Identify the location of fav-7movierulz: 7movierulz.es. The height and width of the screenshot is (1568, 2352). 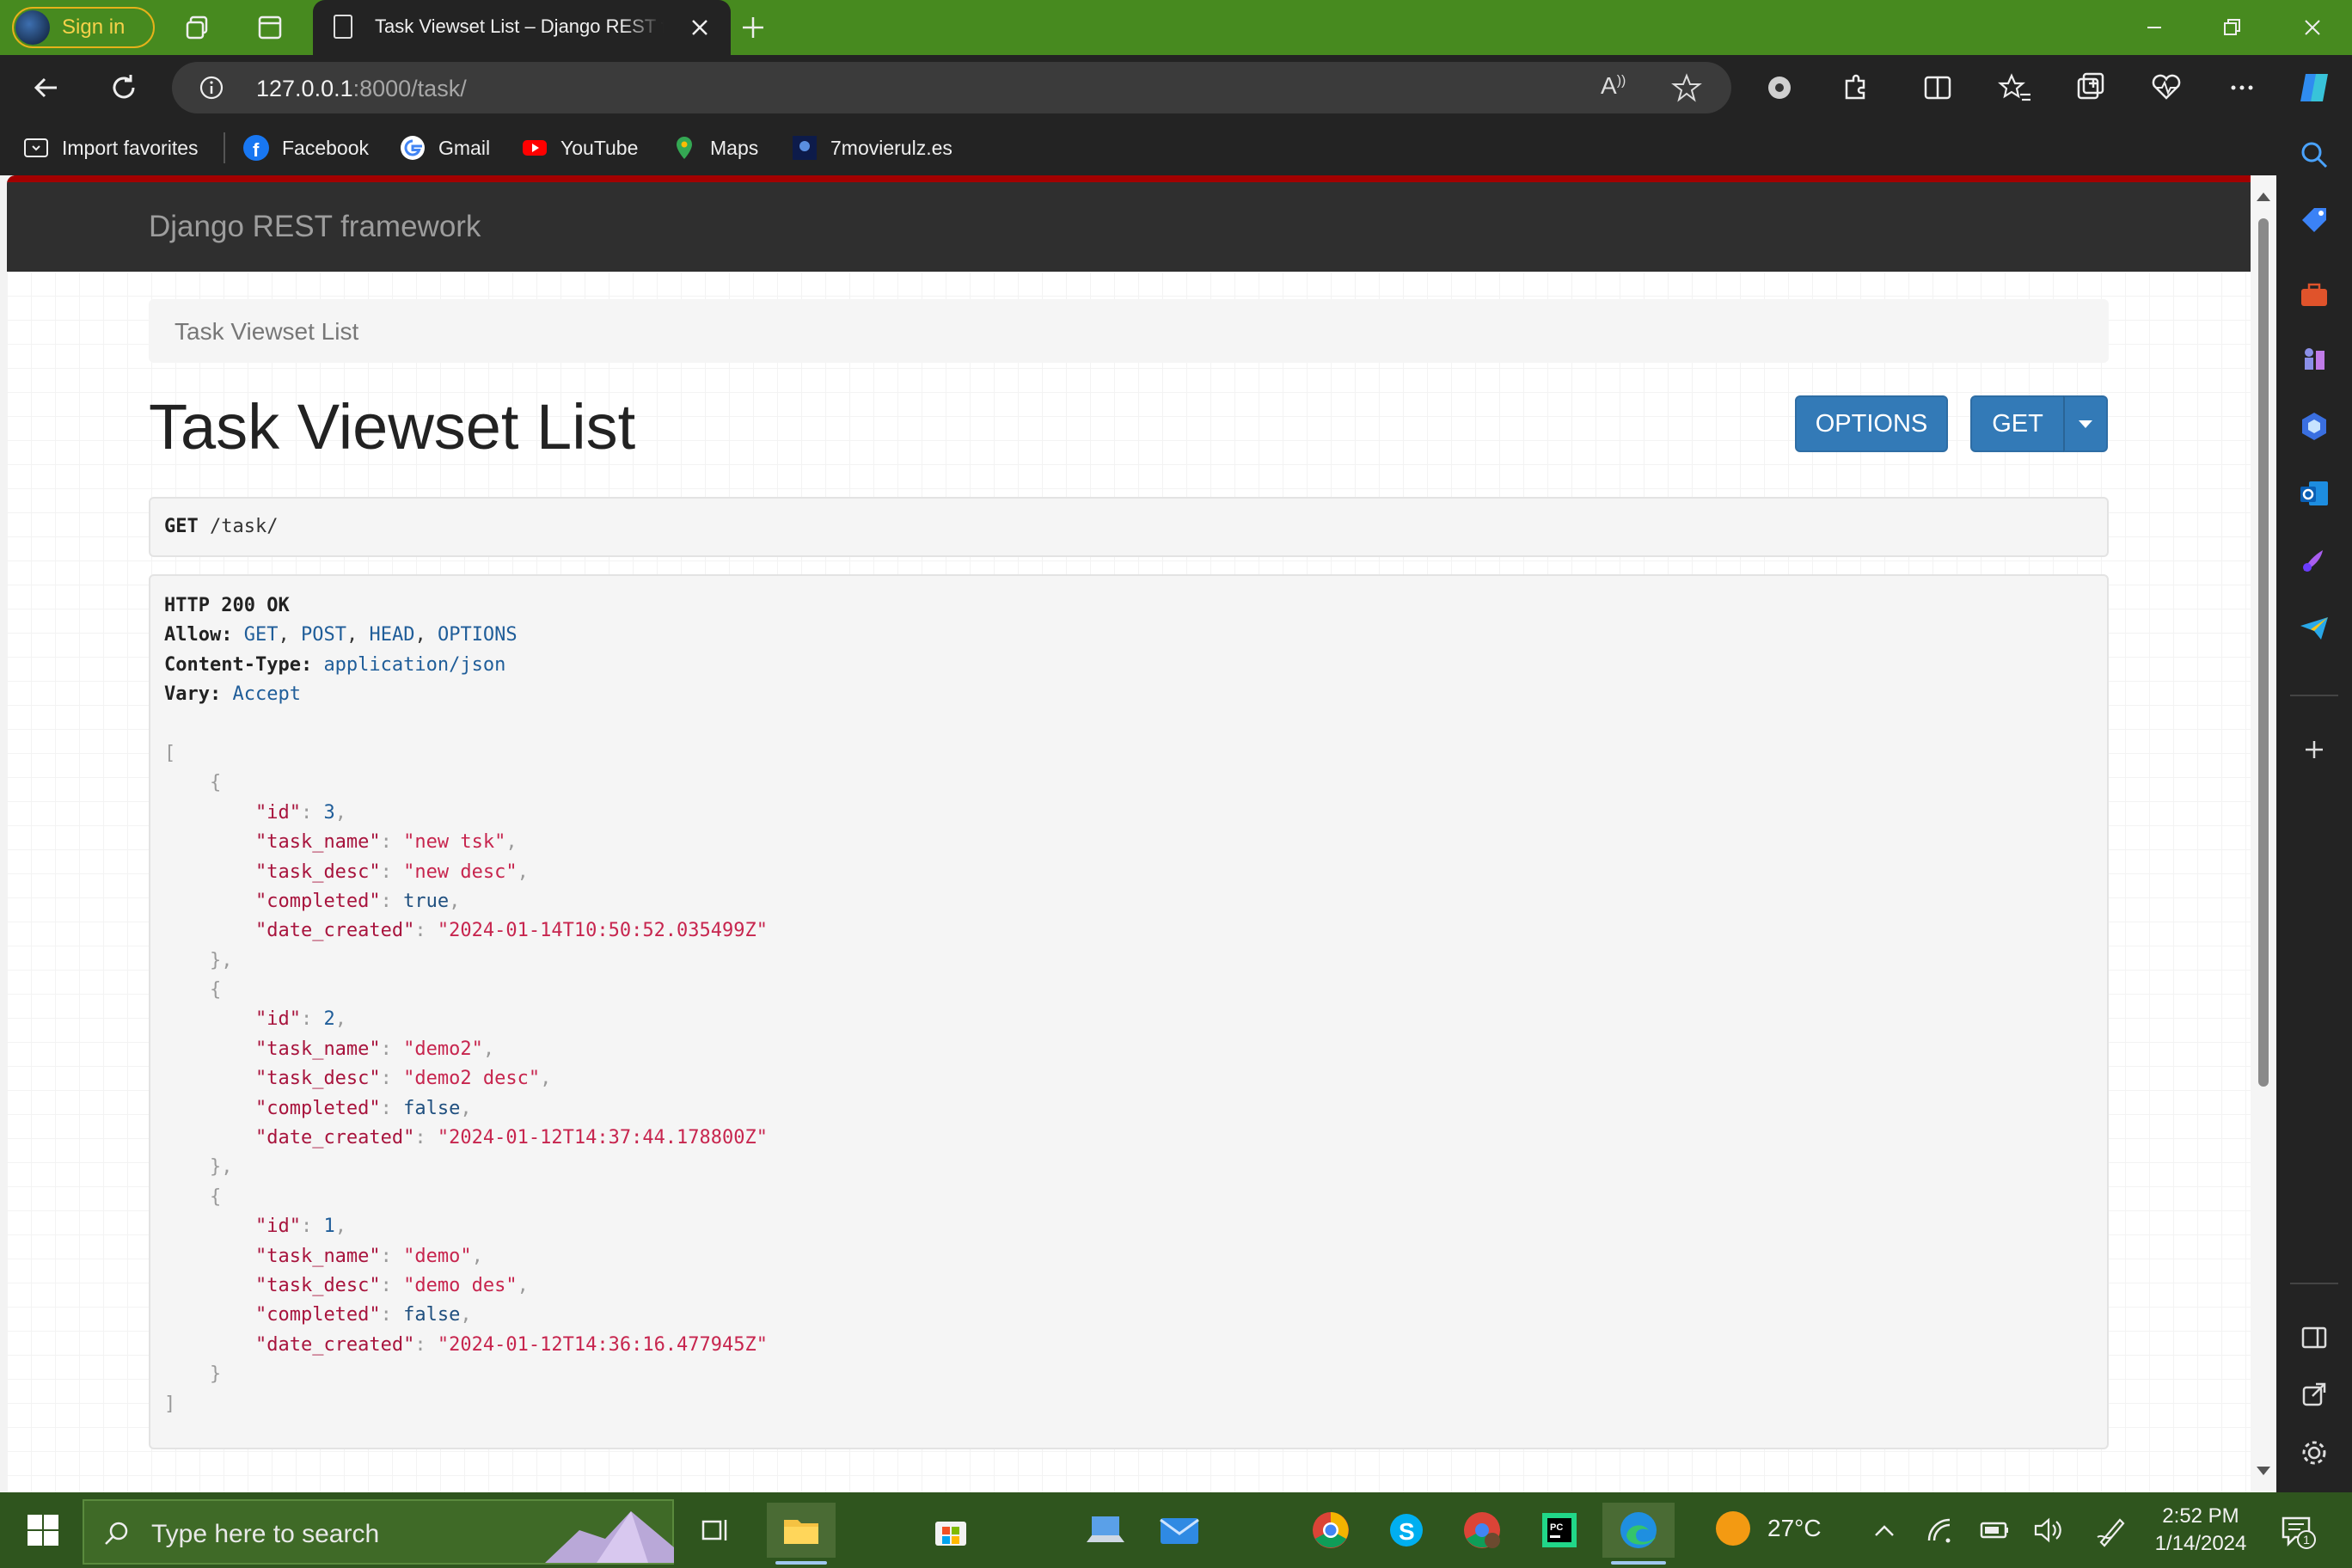
(871, 148).